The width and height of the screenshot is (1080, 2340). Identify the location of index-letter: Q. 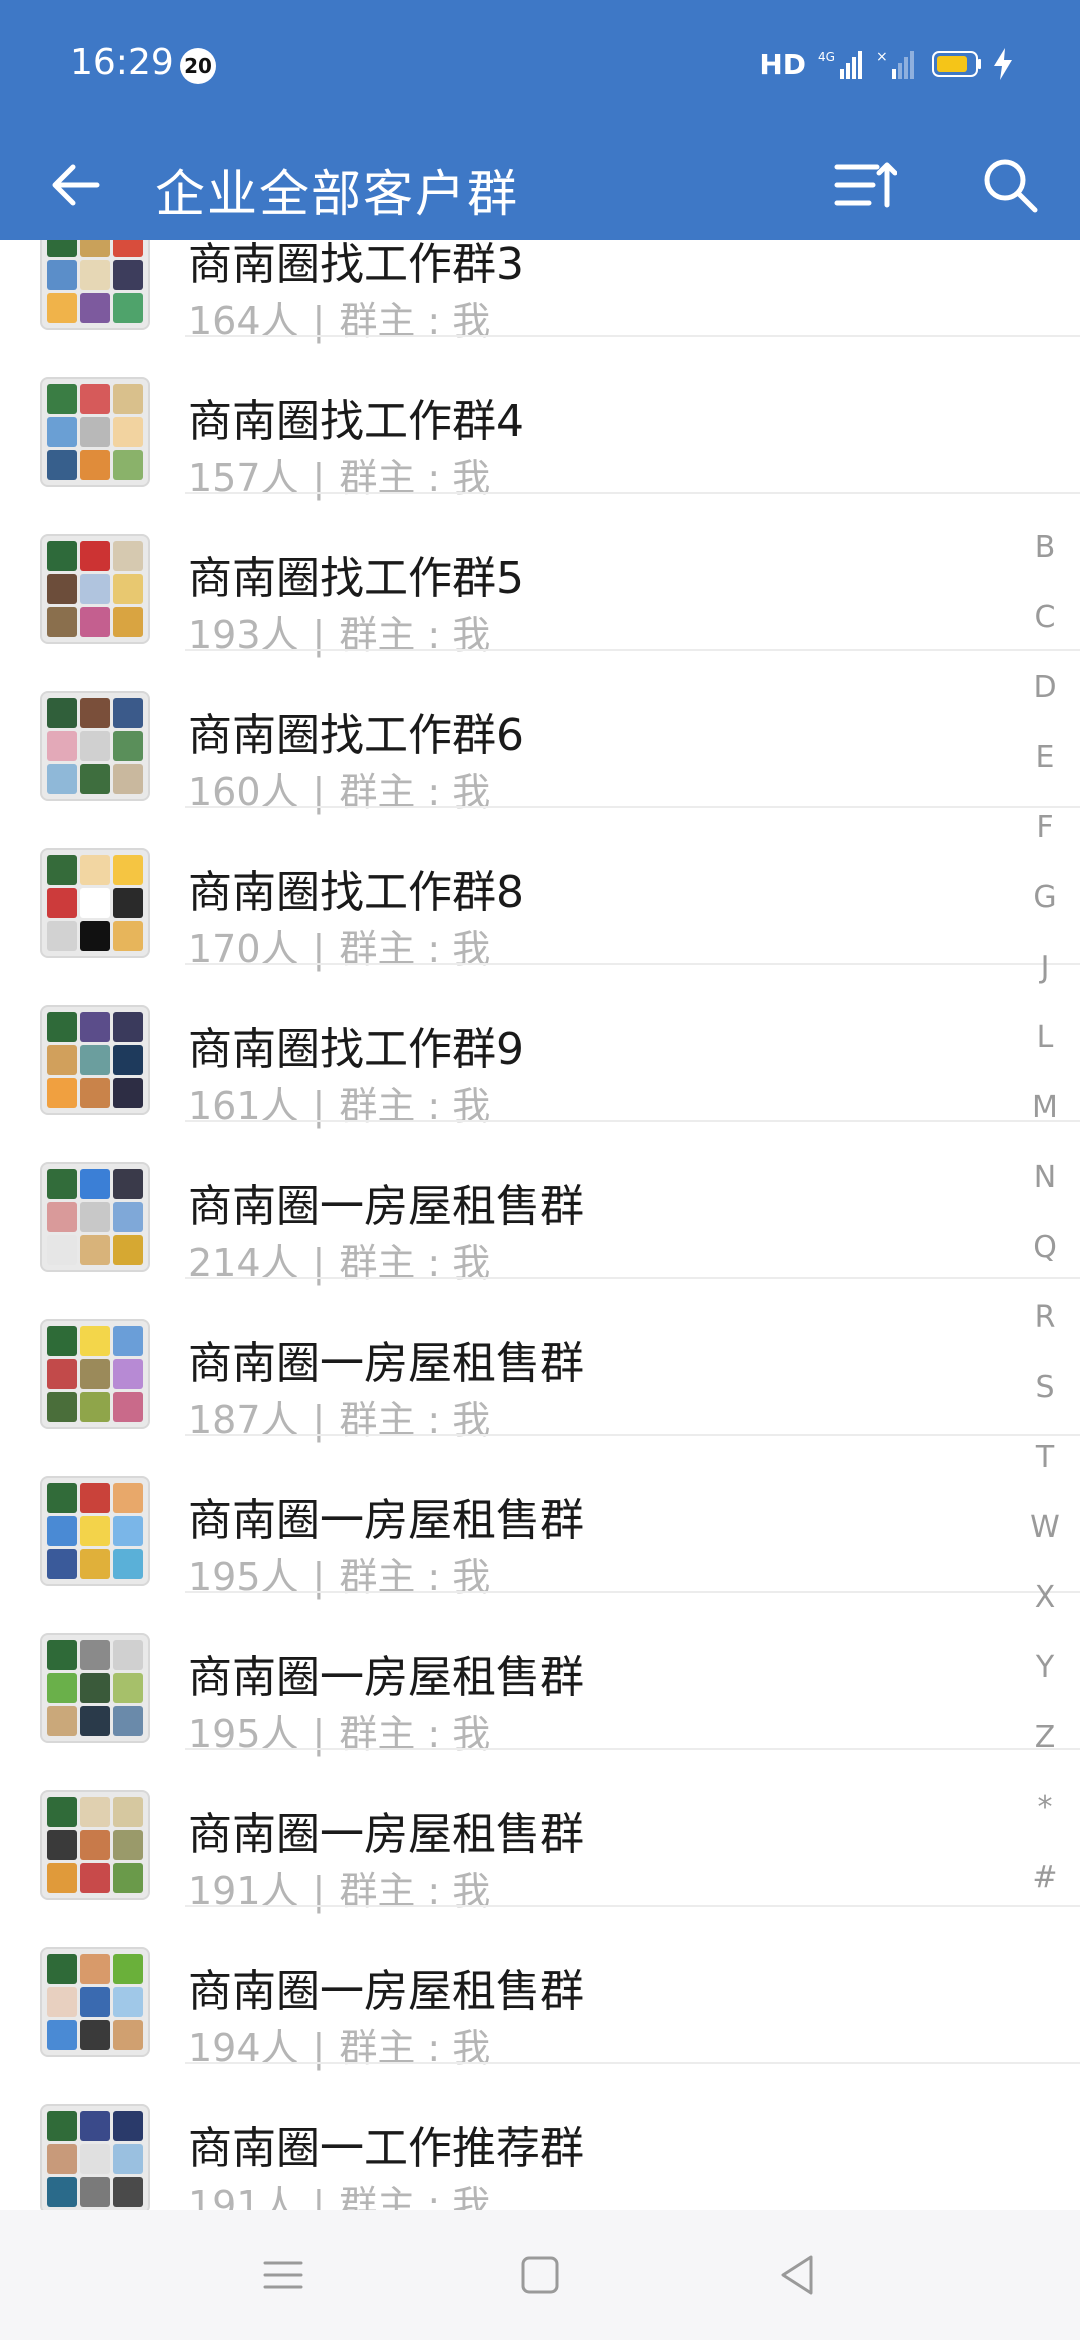
(1045, 1265).